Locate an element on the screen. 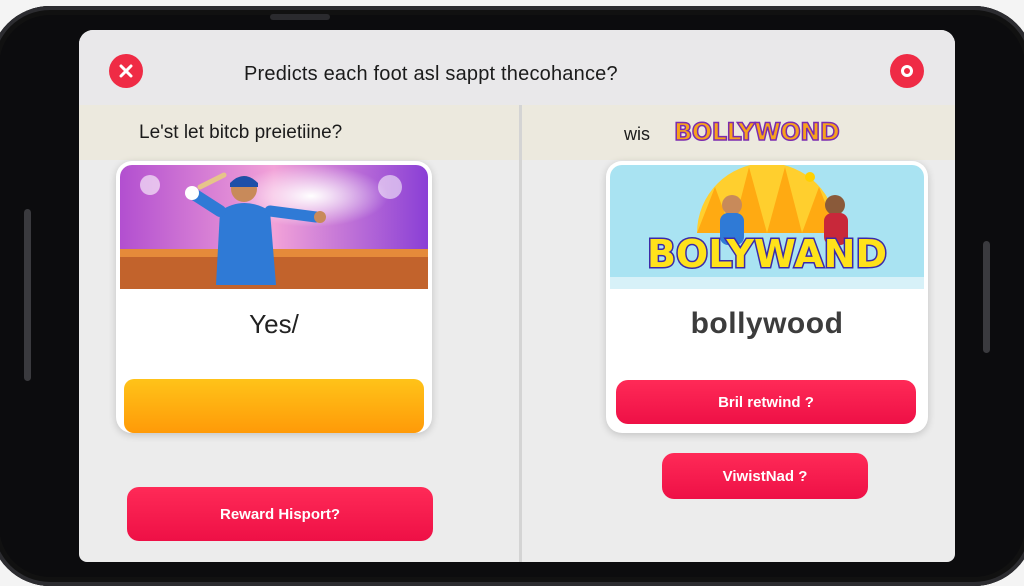  yes-option-bar is located at coordinates (274, 406).